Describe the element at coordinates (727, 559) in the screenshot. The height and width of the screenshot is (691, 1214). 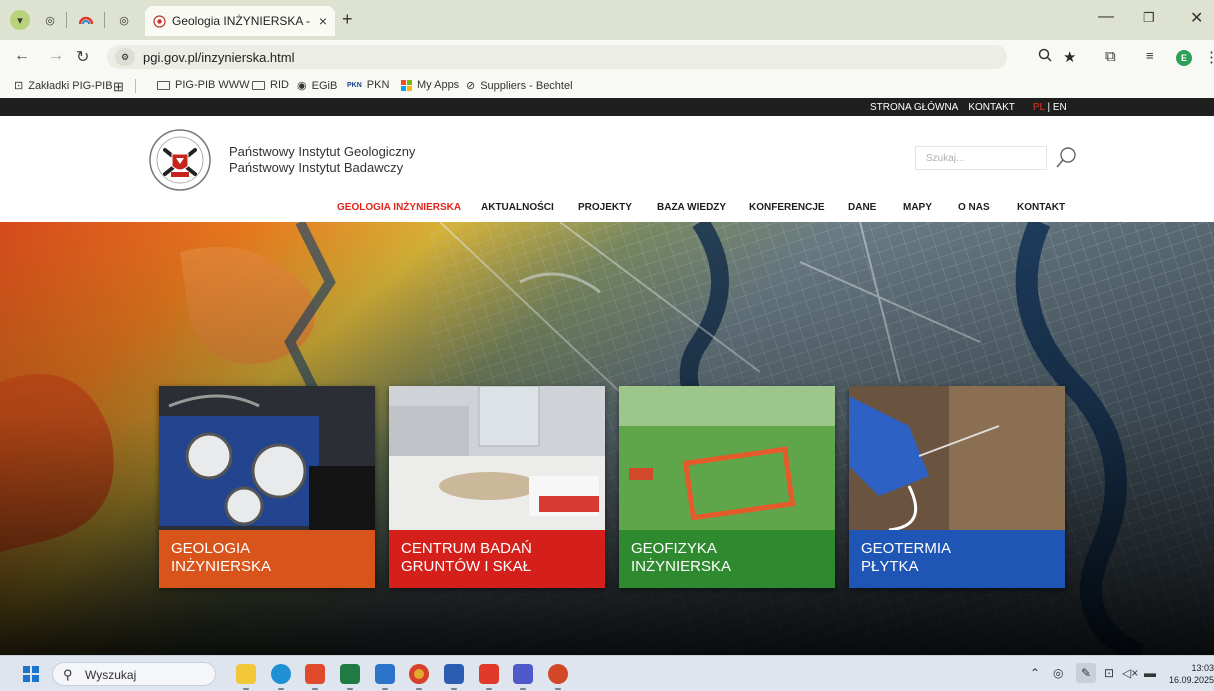
I see `card-label: GEOFIZYKA INŻYNIERSKA` at that location.